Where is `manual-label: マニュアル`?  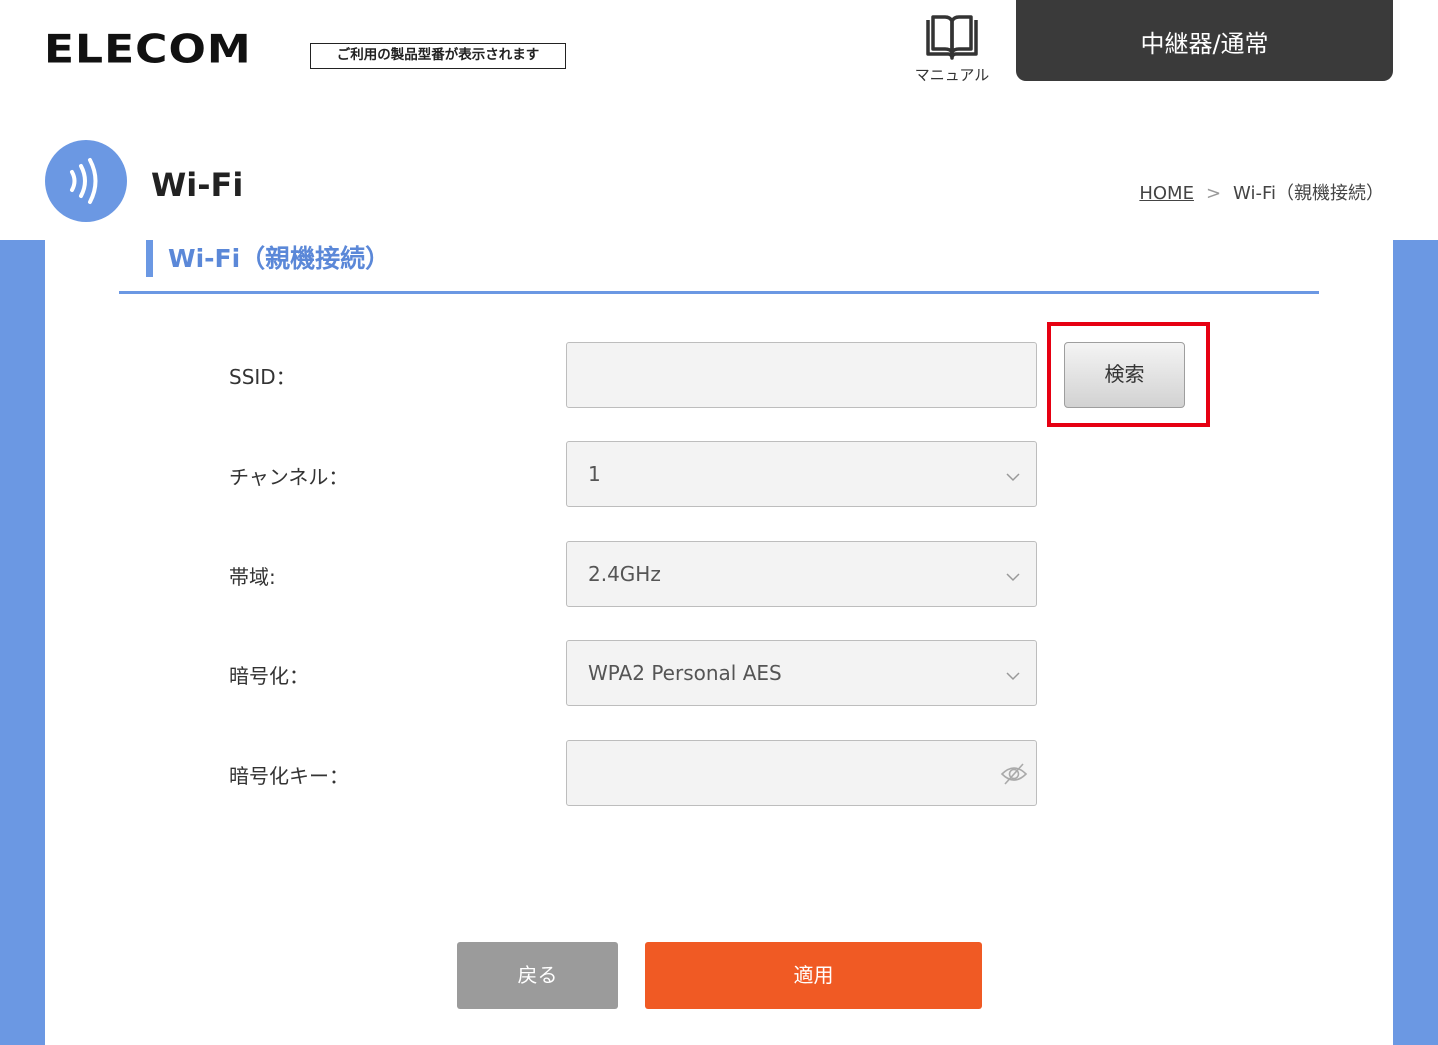 manual-label: マニュアル is located at coordinates (952, 75).